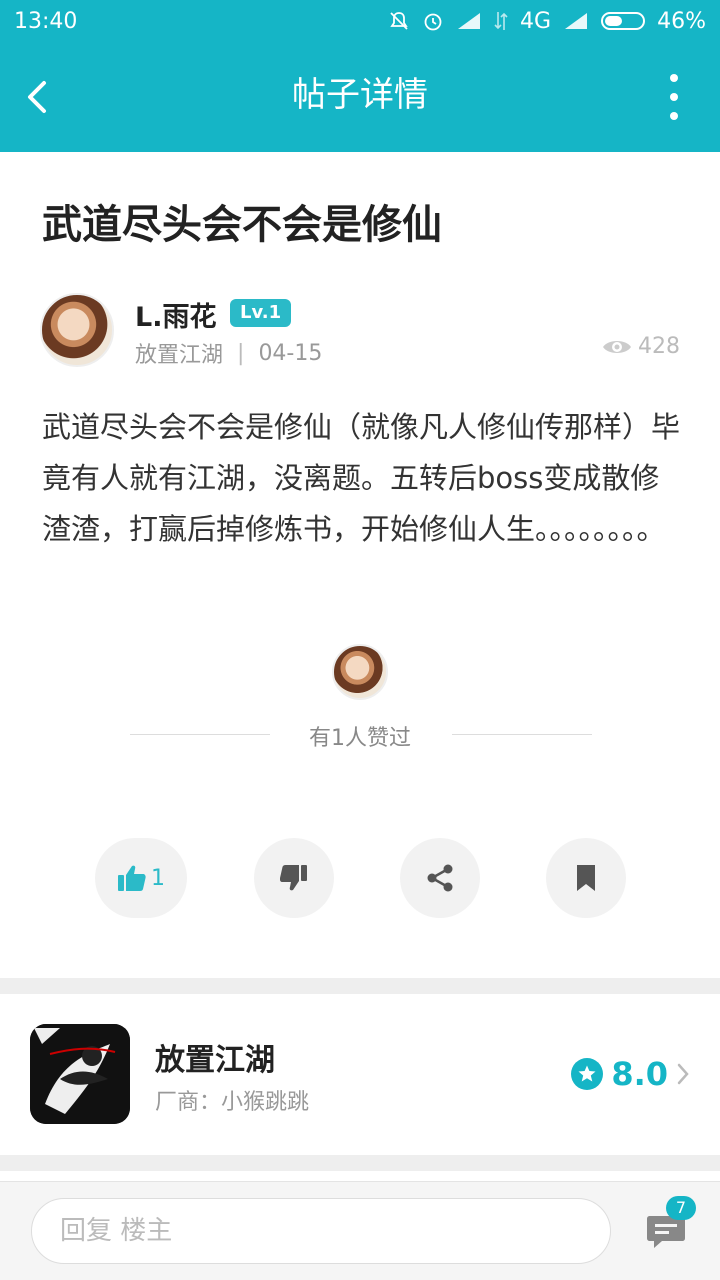  I want to click on game-rating: 8.0, so click(630, 1074).